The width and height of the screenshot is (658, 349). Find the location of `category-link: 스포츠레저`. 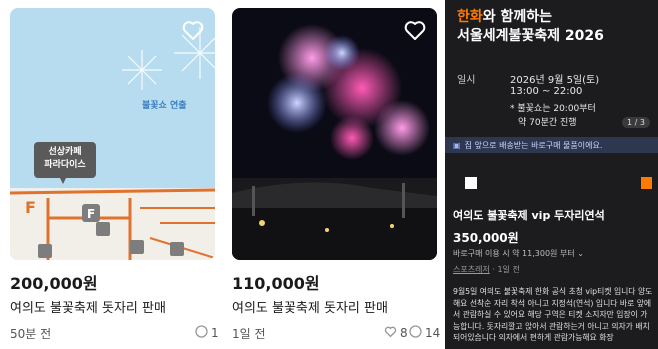

category-link: 스포츠레저 is located at coordinates (471, 269).